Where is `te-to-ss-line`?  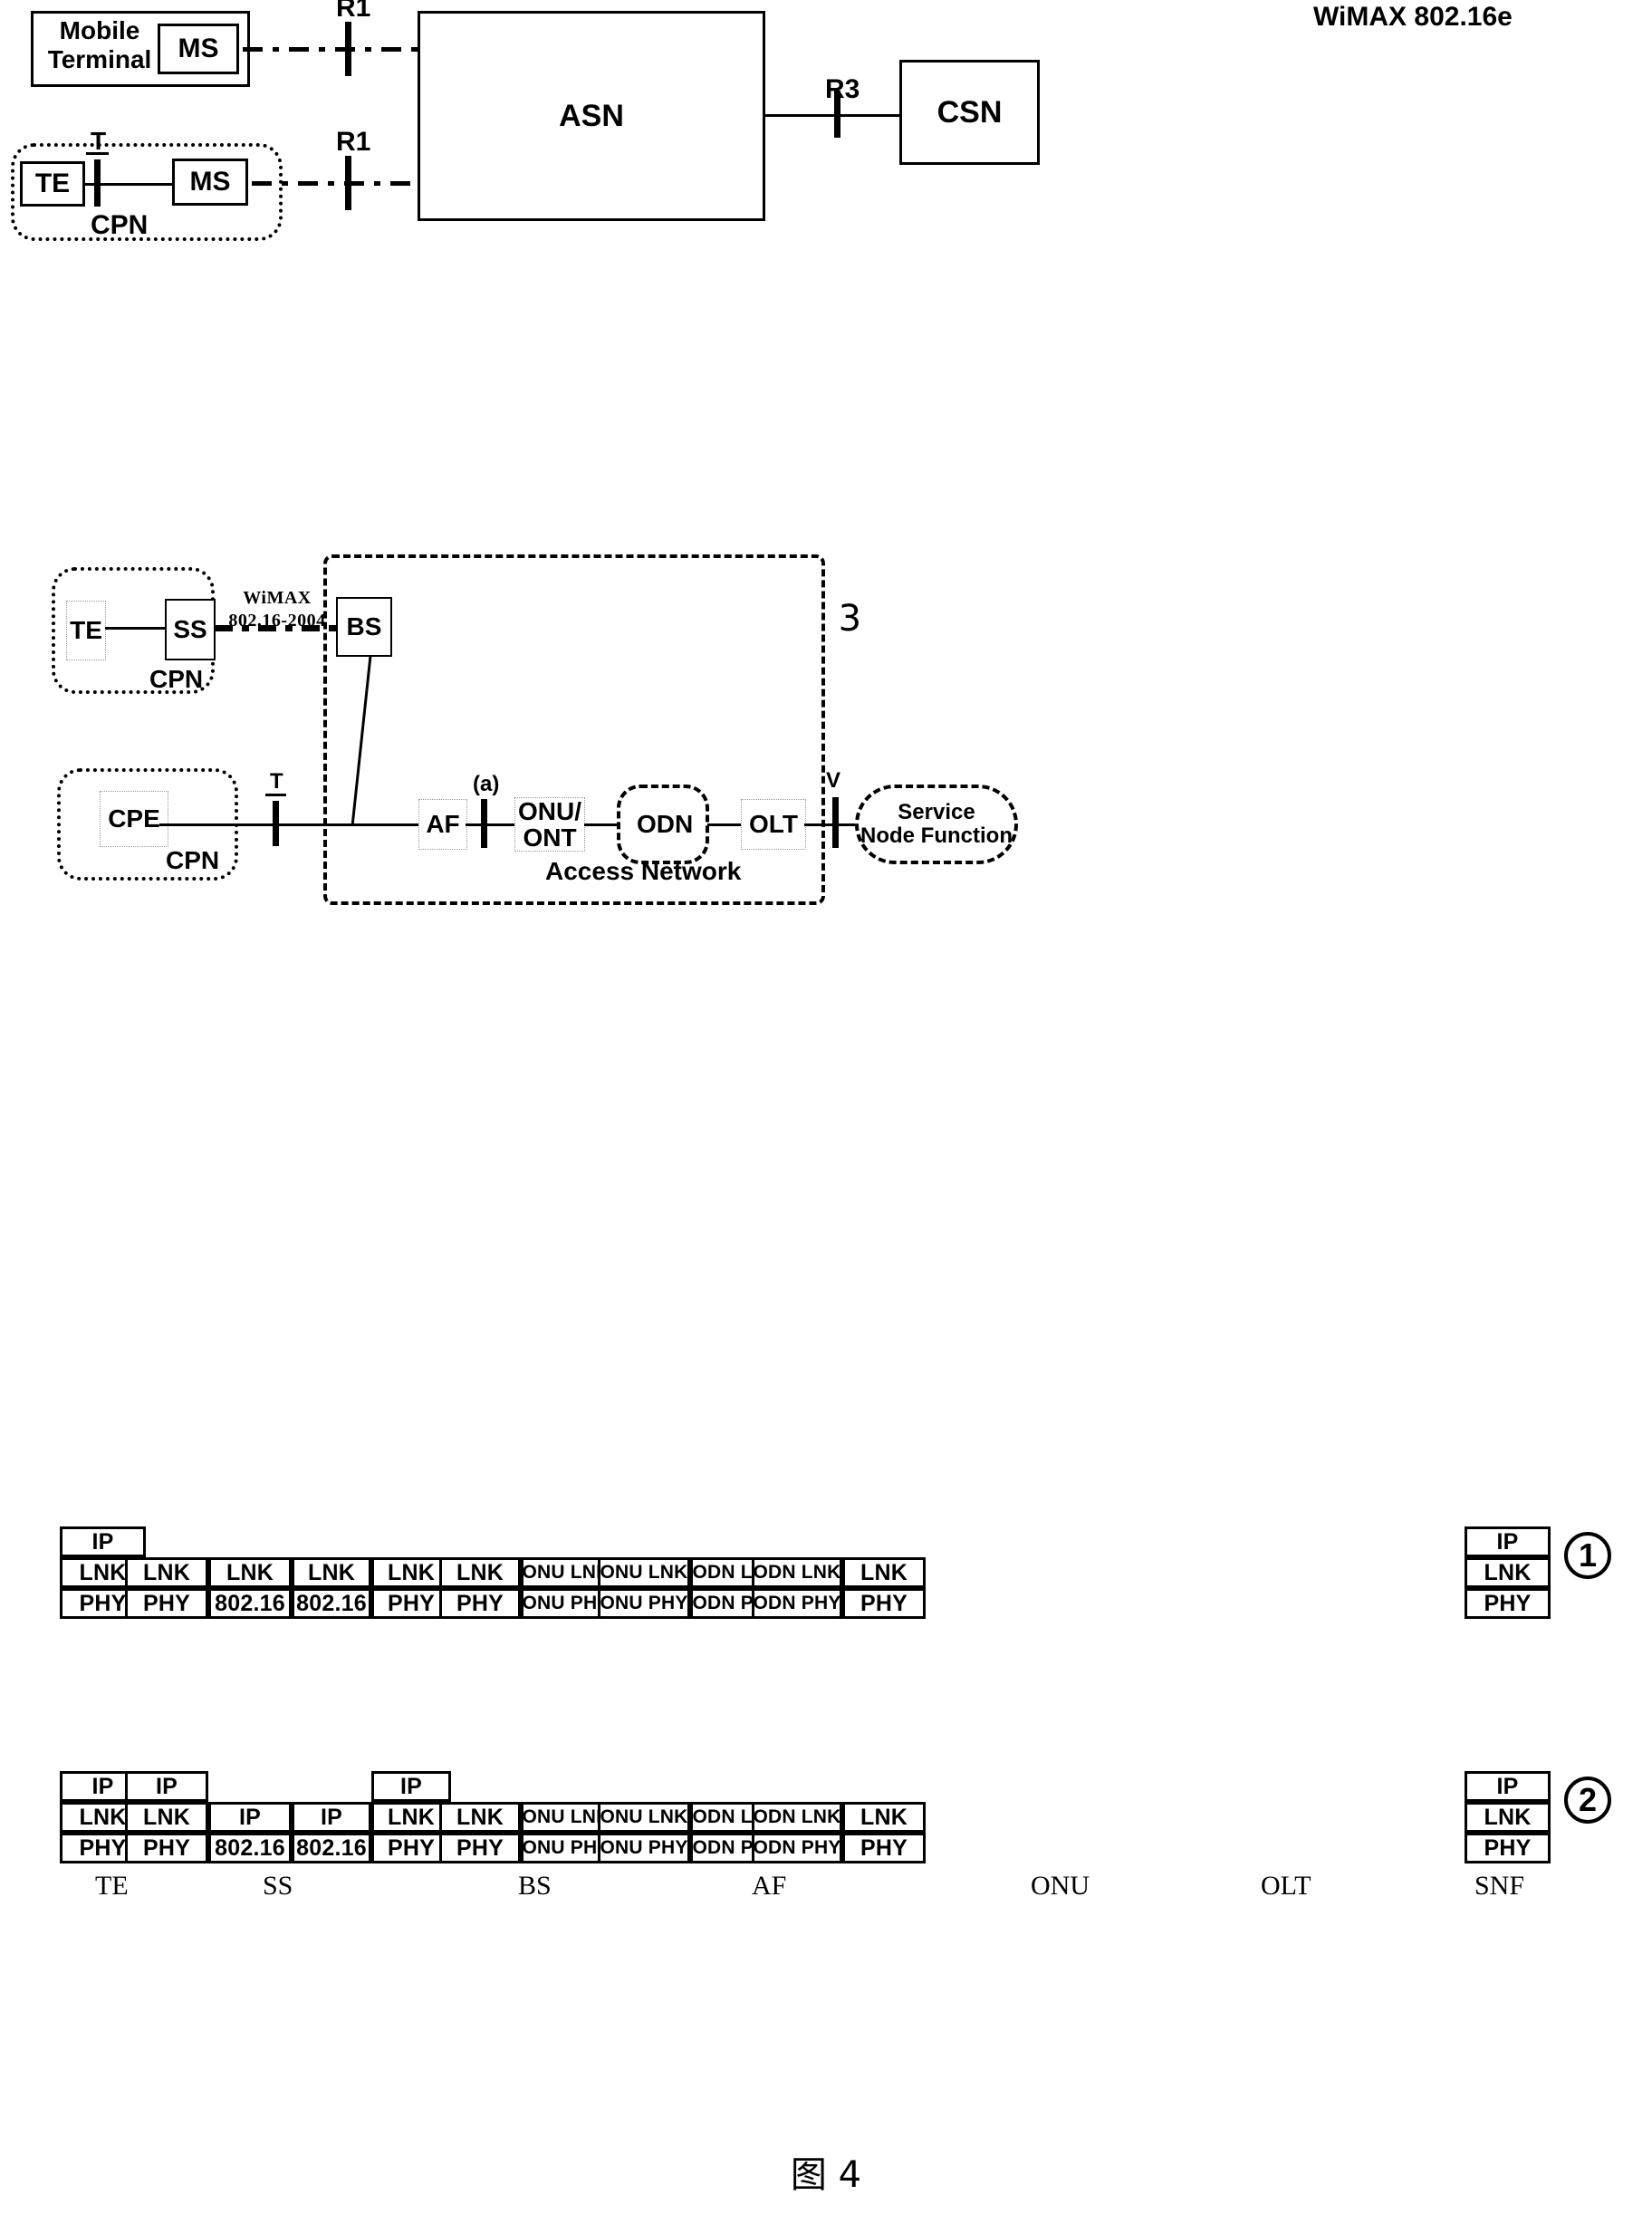 te-to-ss-line is located at coordinates (136, 628).